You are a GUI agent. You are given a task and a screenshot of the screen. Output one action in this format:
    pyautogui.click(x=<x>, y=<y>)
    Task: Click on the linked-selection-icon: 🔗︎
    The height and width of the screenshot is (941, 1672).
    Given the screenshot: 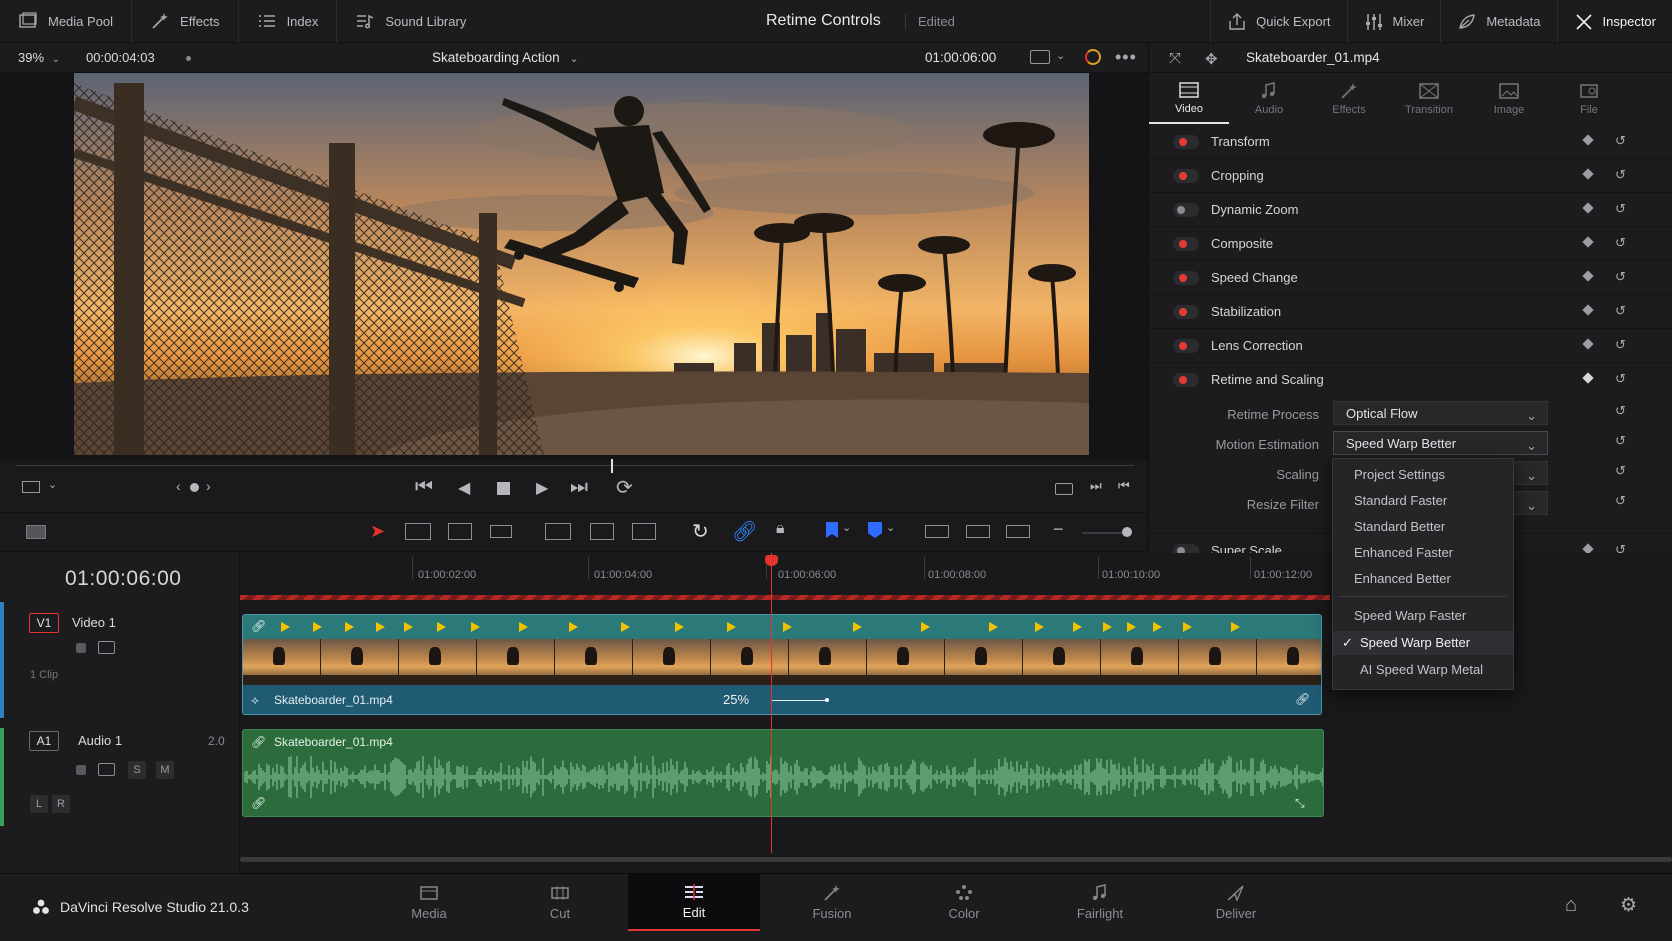 What is the action you would take?
    pyautogui.click(x=744, y=531)
    